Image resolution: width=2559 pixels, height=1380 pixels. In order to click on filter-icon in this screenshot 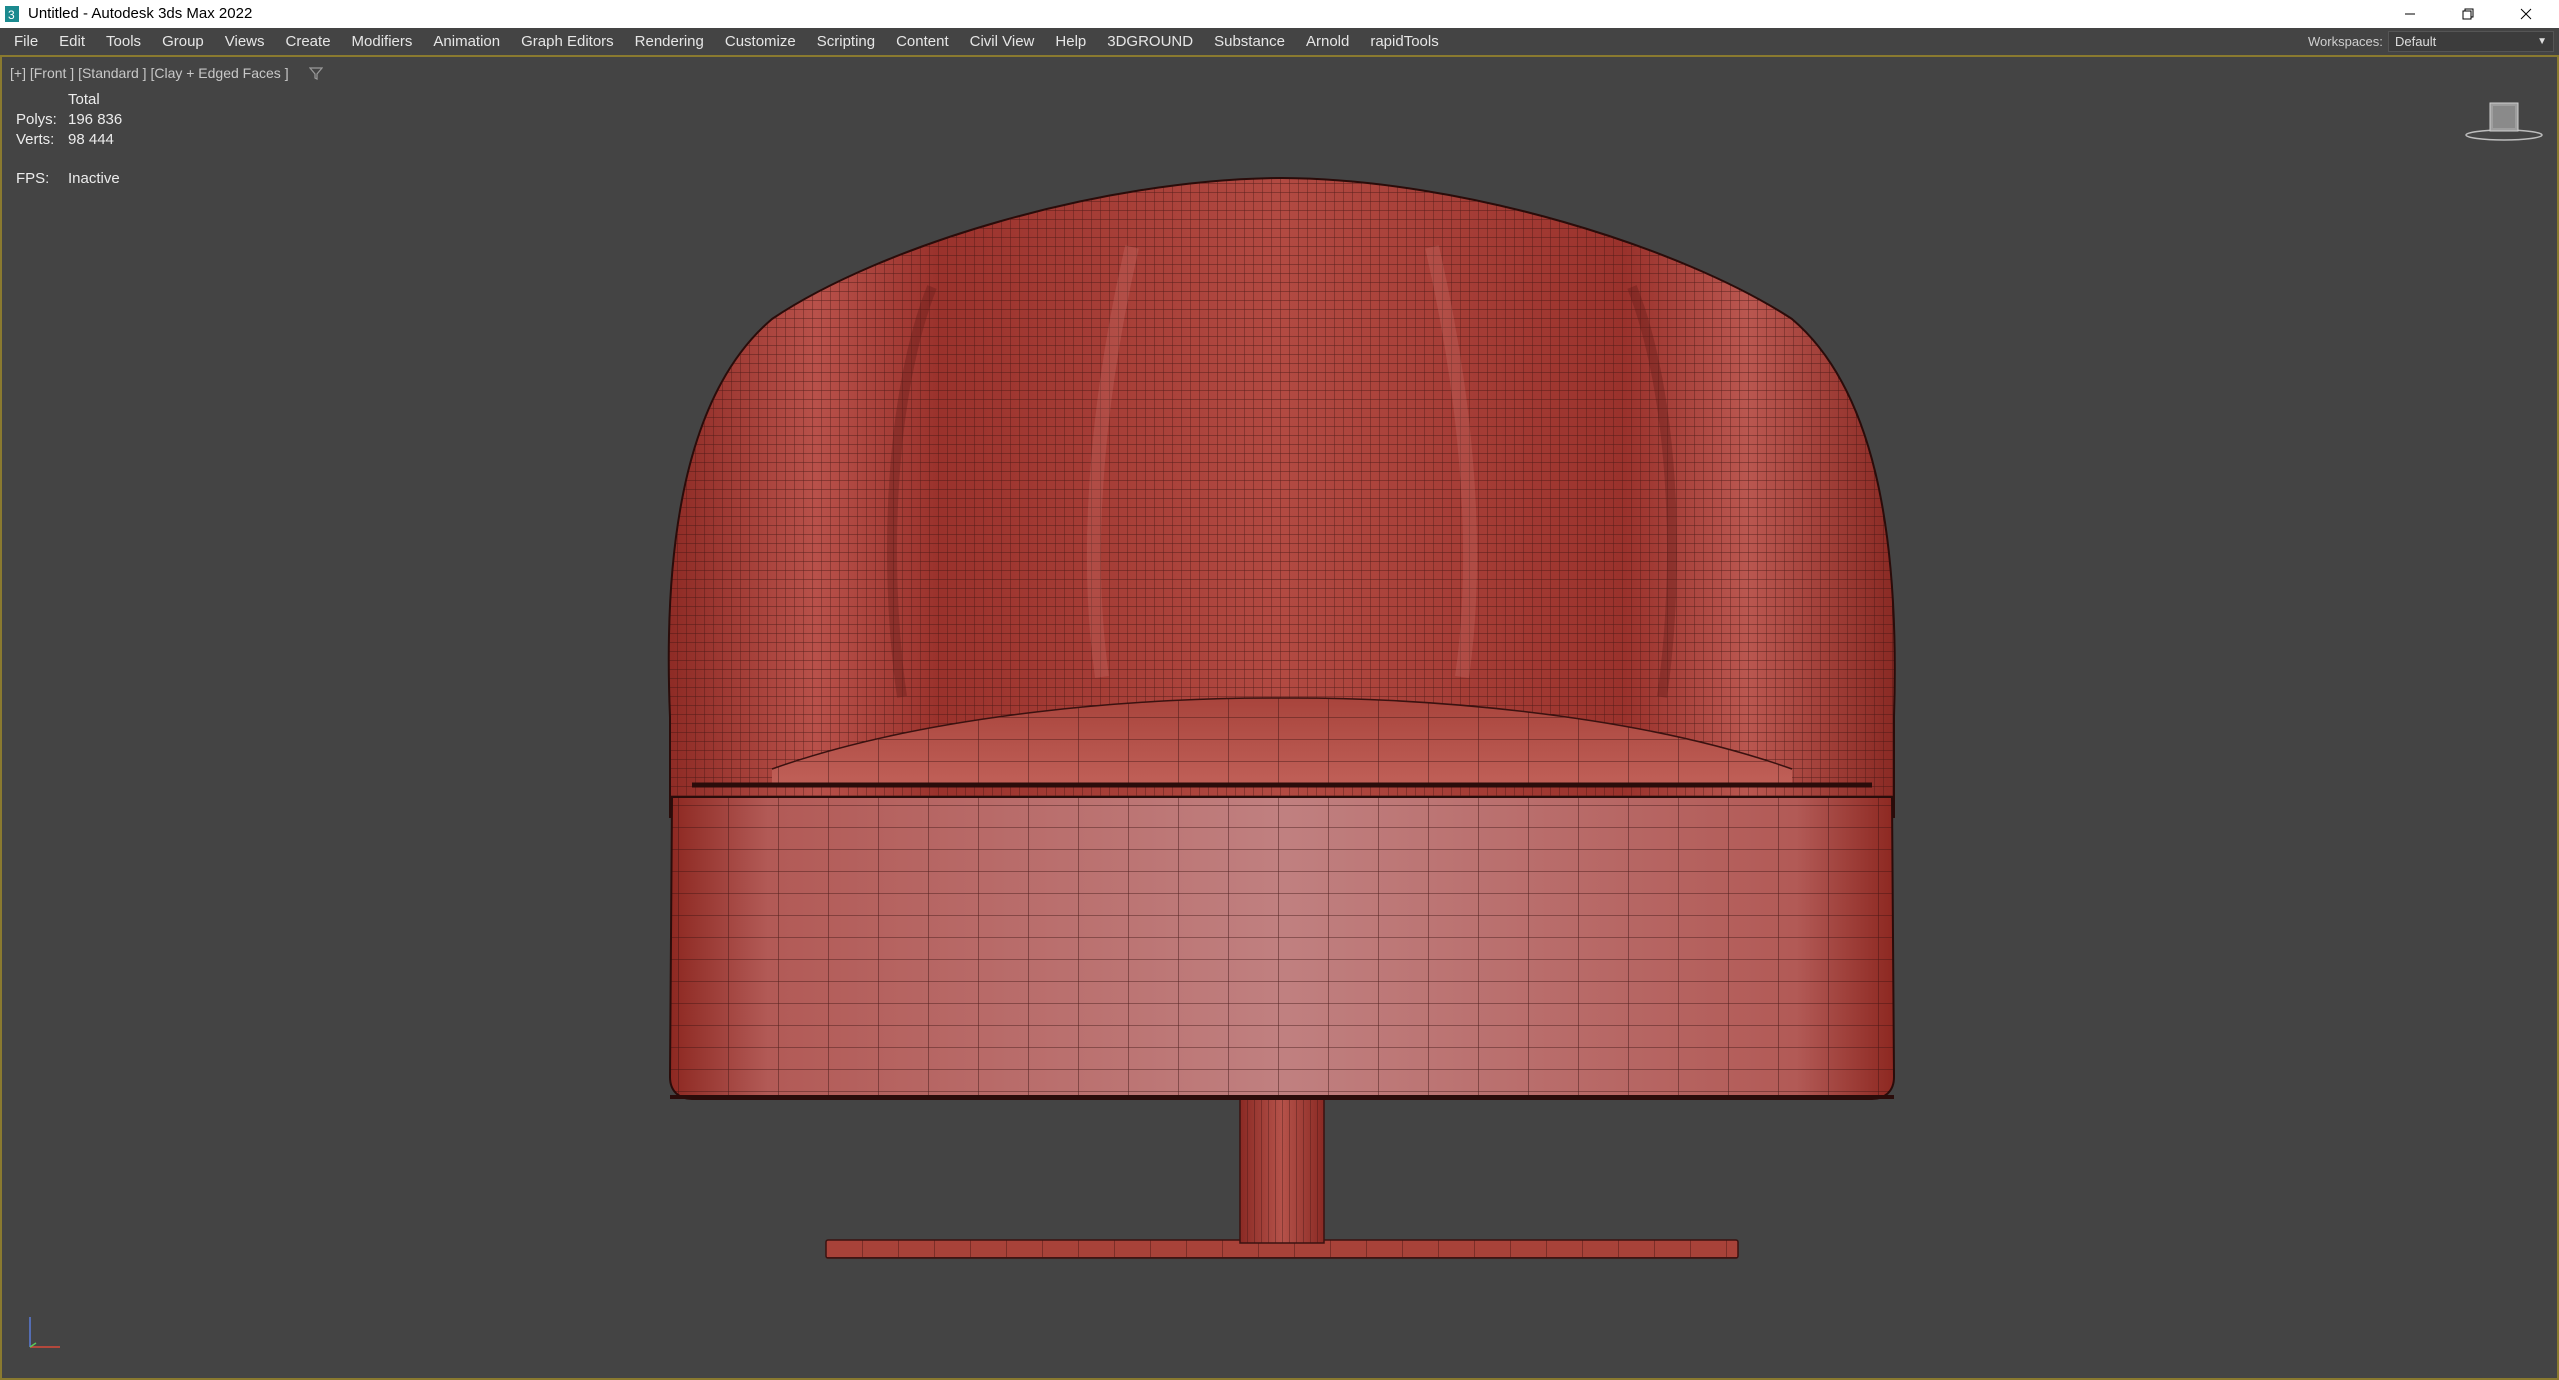, I will do `click(316, 73)`.